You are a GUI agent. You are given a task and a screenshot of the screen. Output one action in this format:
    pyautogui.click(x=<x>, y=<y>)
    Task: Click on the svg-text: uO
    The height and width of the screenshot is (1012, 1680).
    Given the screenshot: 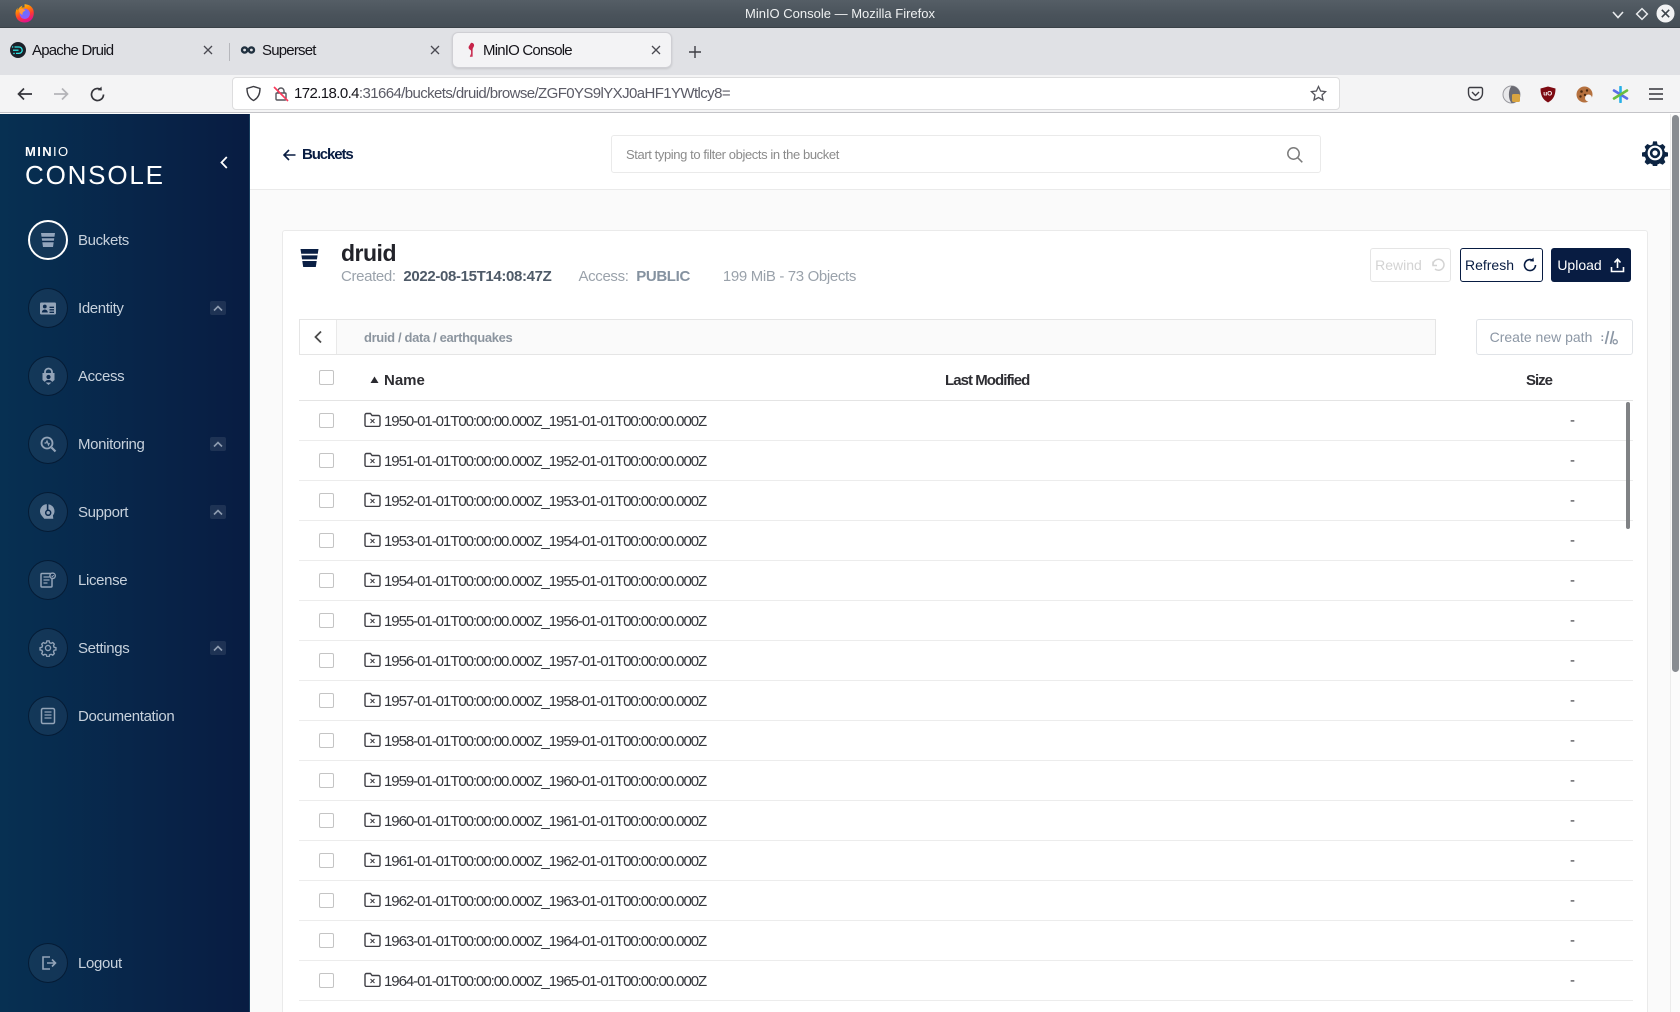 What is the action you would take?
    pyautogui.click(x=1547, y=94)
    